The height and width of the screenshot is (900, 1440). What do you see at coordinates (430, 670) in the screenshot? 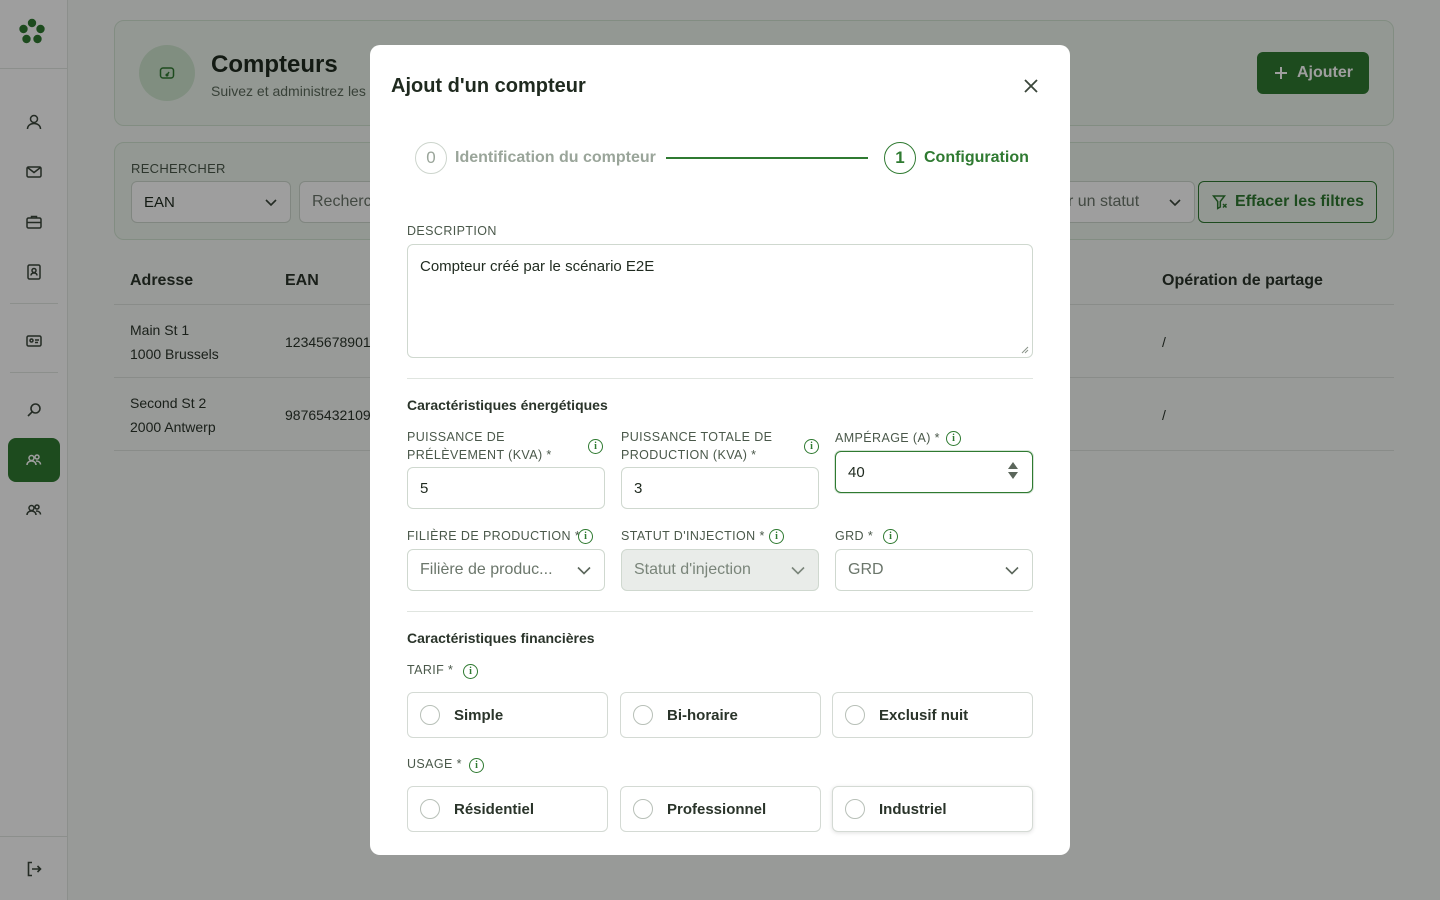
I see `tarif-label: TARIF *` at bounding box center [430, 670].